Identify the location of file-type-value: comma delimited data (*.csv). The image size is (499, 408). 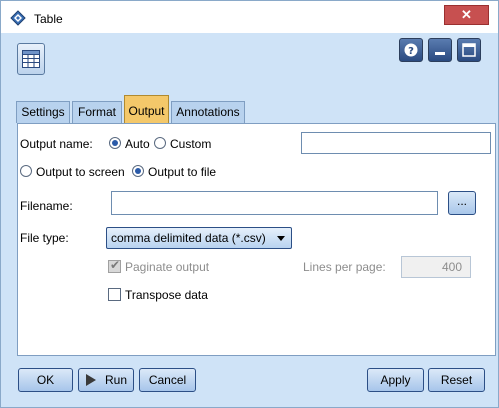
(188, 238).